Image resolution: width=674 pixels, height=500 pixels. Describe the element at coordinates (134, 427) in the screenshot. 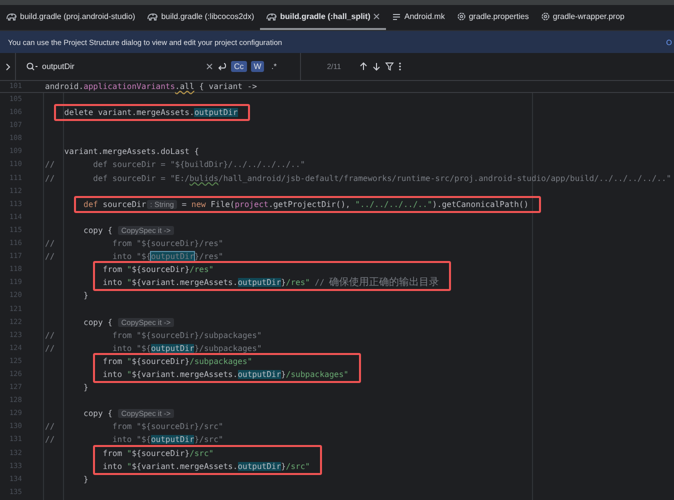

I see `code-text: // from "${sourceDir}/src"` at that location.